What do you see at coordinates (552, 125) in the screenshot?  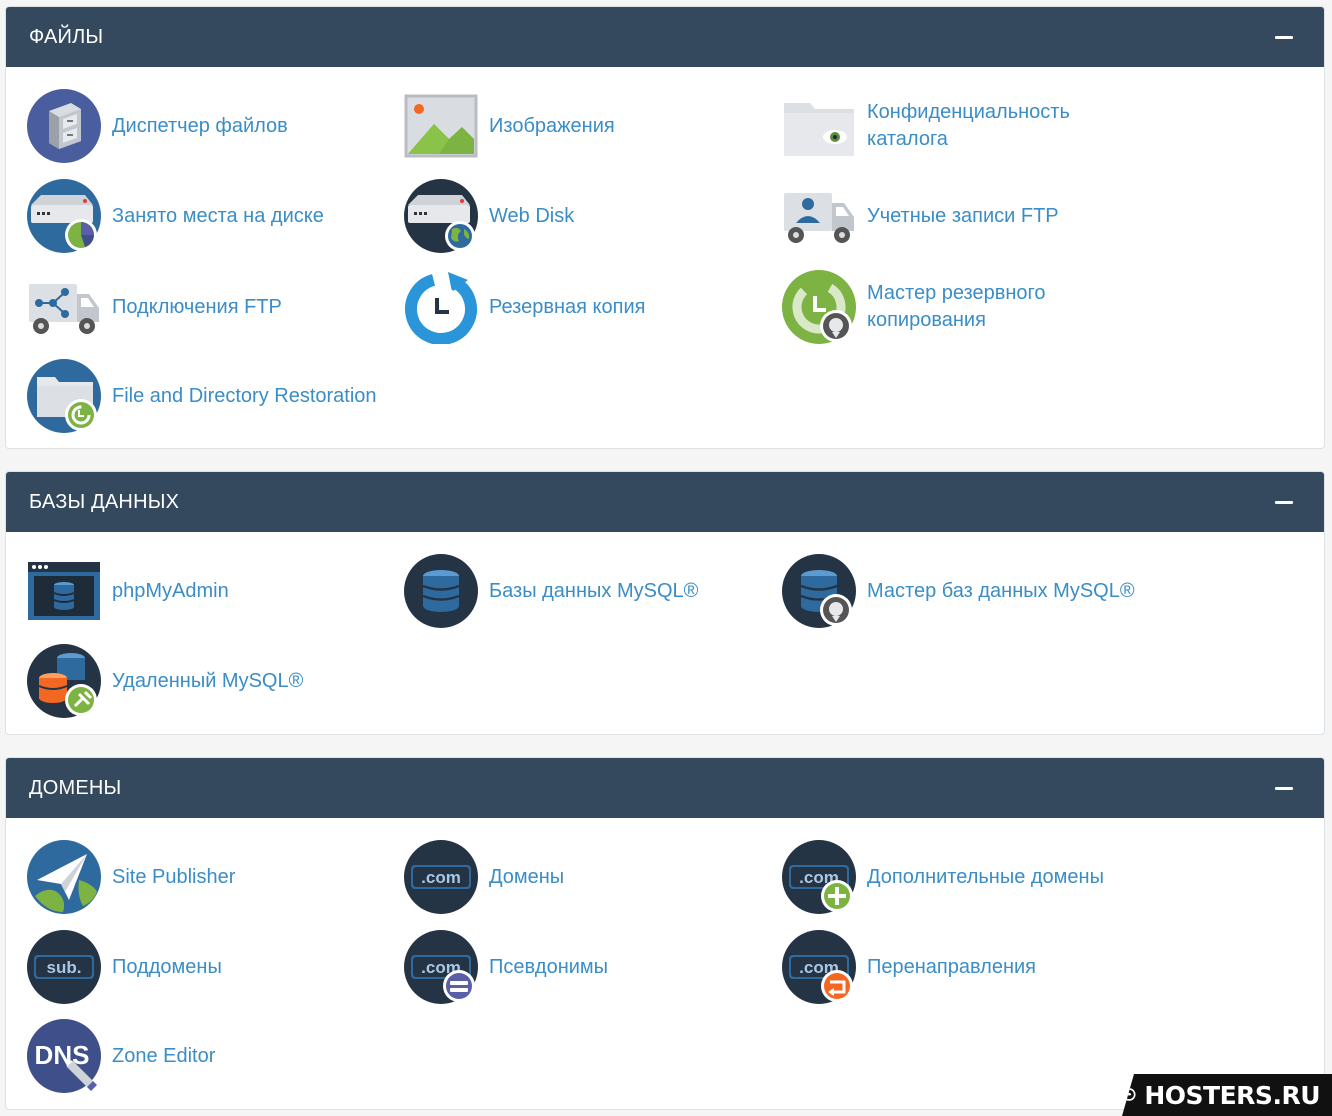 I see `item-label: Изображения` at bounding box center [552, 125].